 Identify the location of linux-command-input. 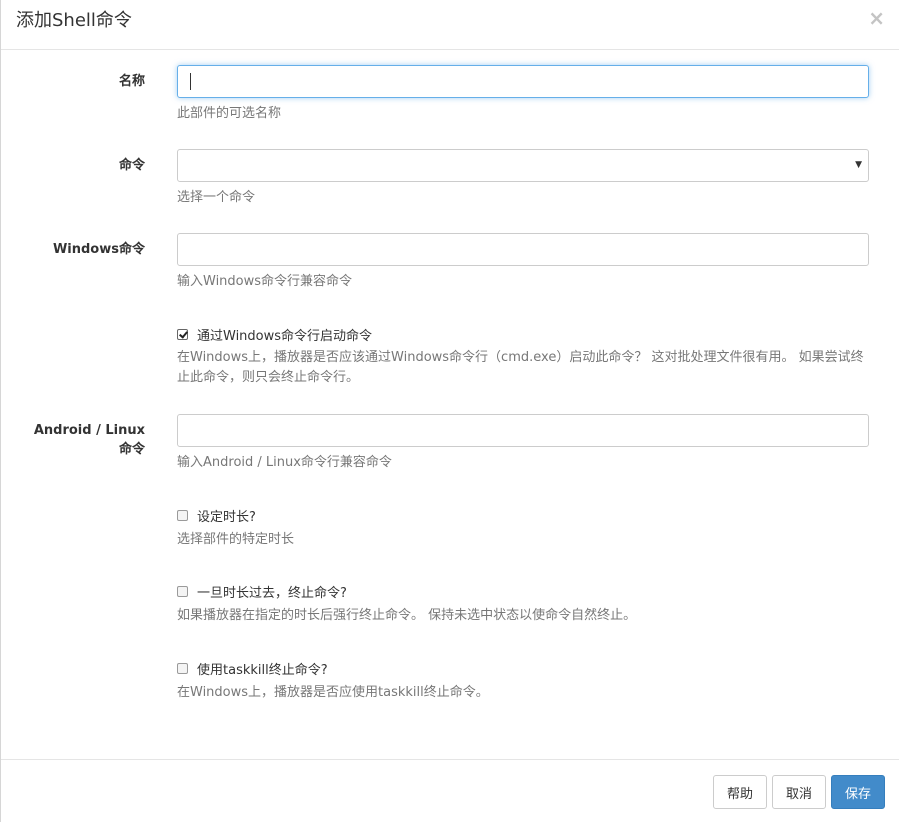
(523, 430).